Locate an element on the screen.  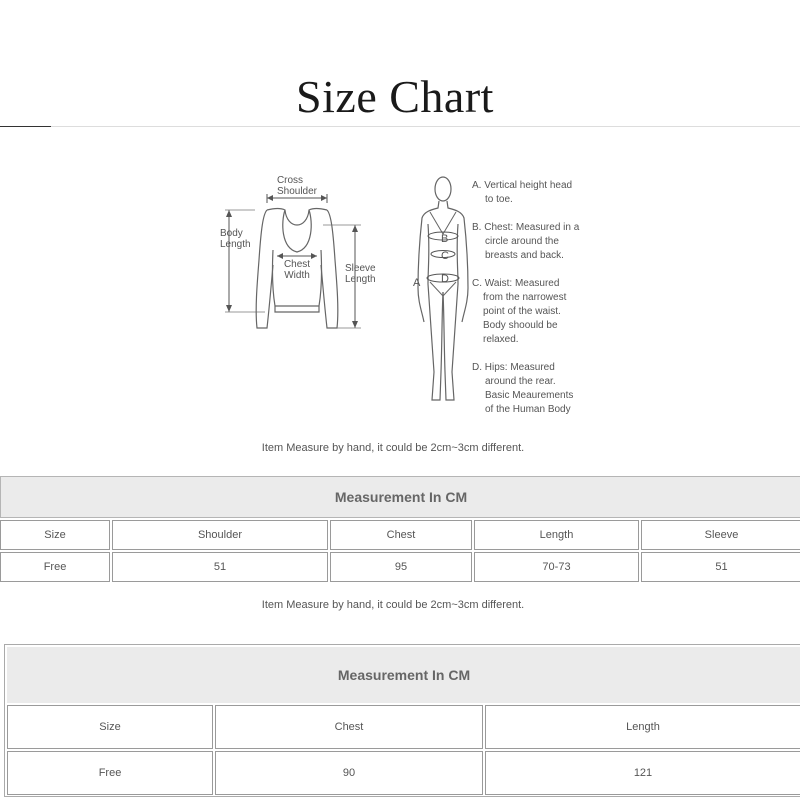
column-header-shoulder: Shoulder is located at coordinates (220, 535).